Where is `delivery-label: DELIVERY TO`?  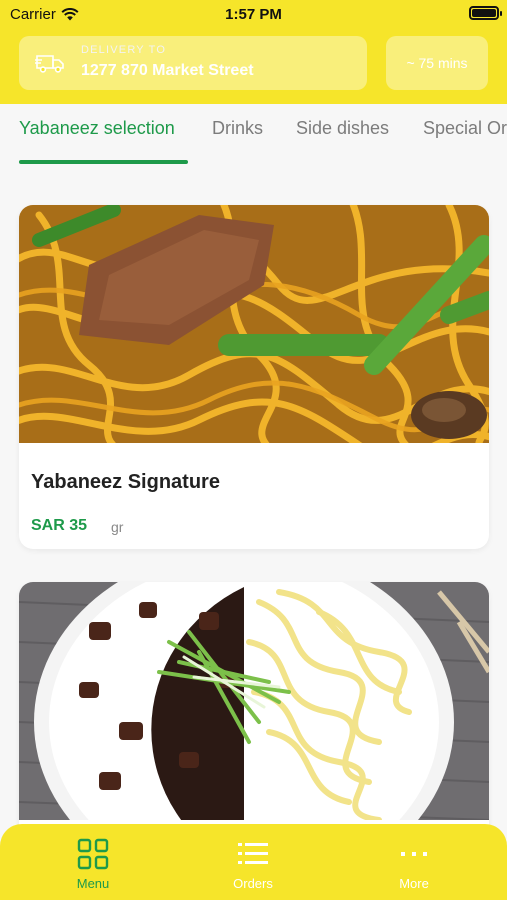
delivery-label: DELIVERY TO is located at coordinates (124, 50).